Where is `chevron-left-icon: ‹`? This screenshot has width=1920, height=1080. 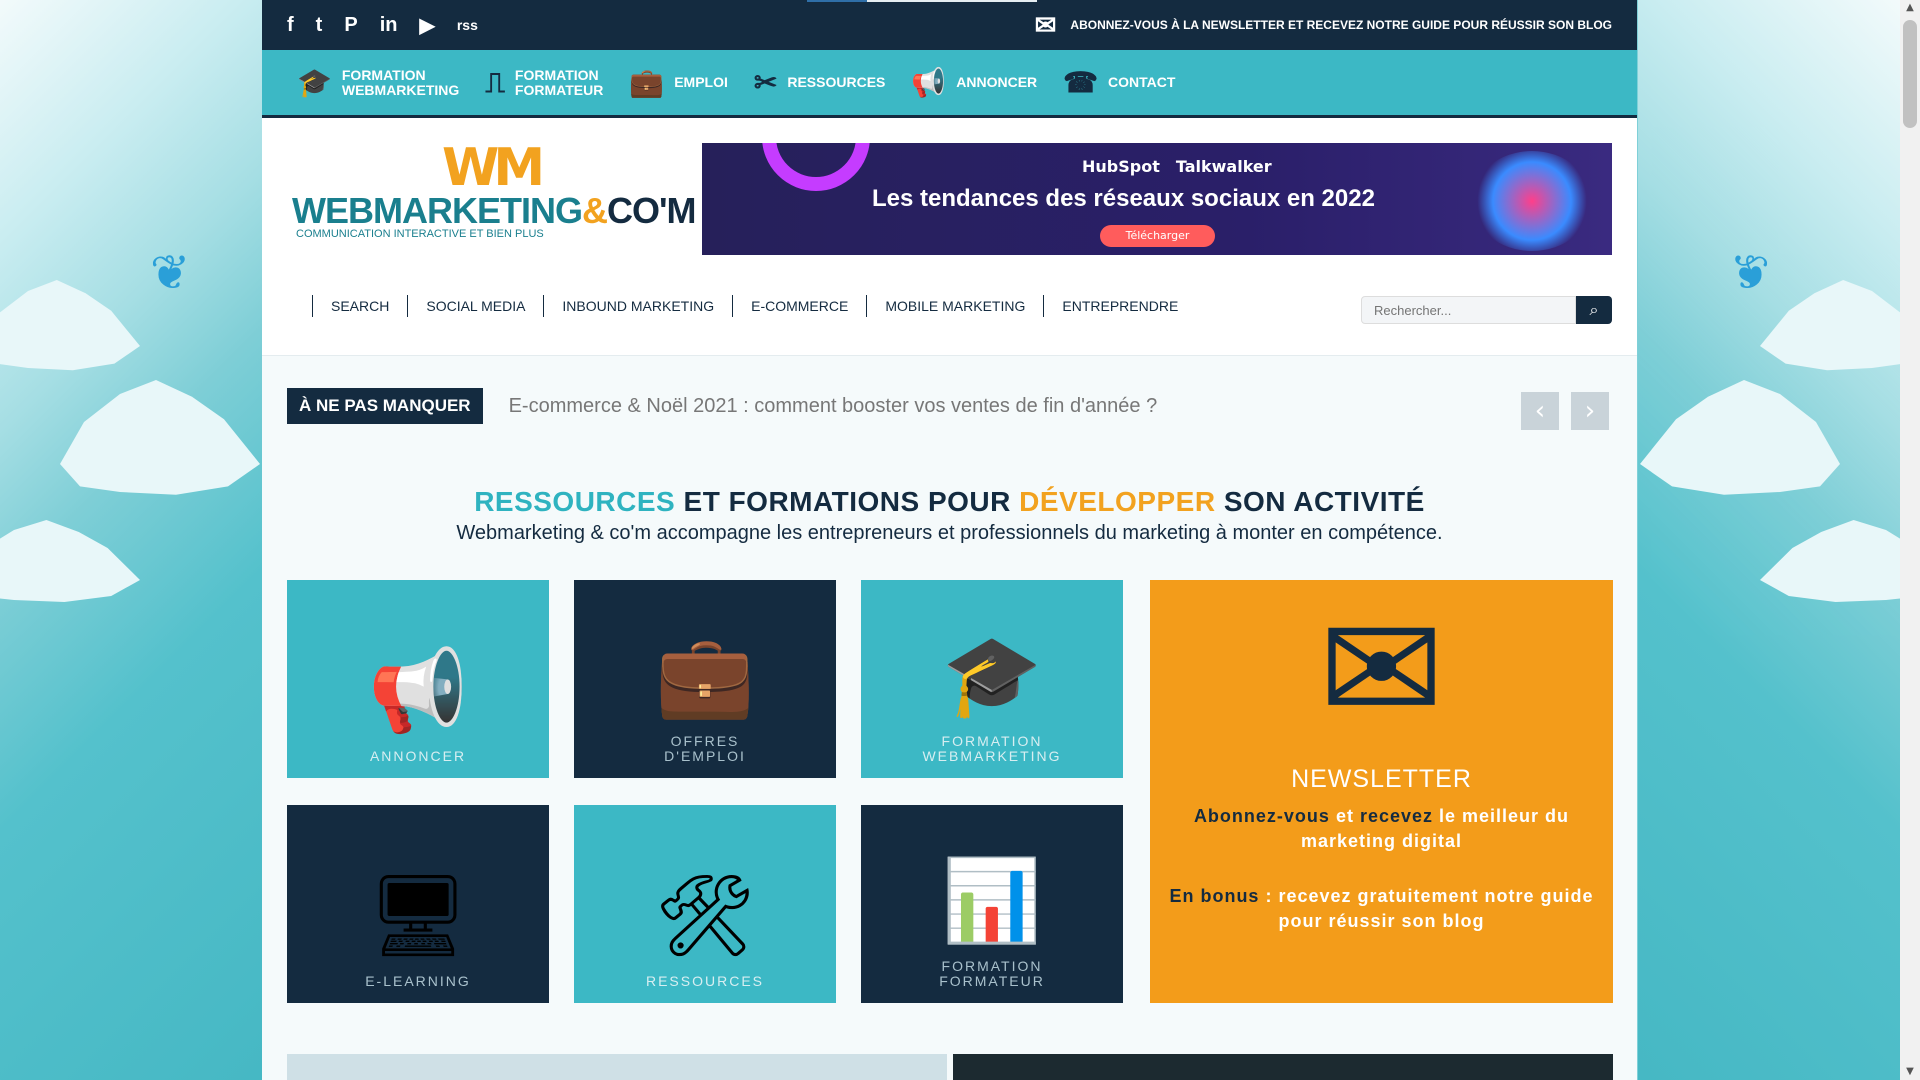 chevron-left-icon: ‹ is located at coordinates (1540, 411).